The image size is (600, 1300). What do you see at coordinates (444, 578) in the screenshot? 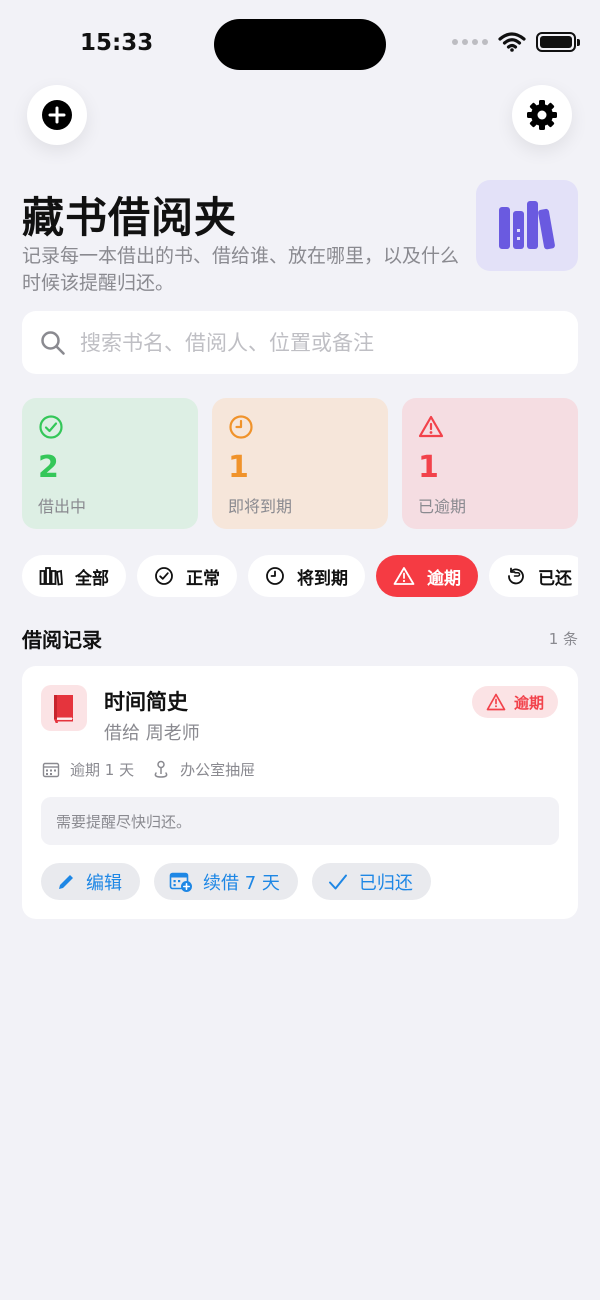
I see `filter-chip-label: 逾期` at bounding box center [444, 578].